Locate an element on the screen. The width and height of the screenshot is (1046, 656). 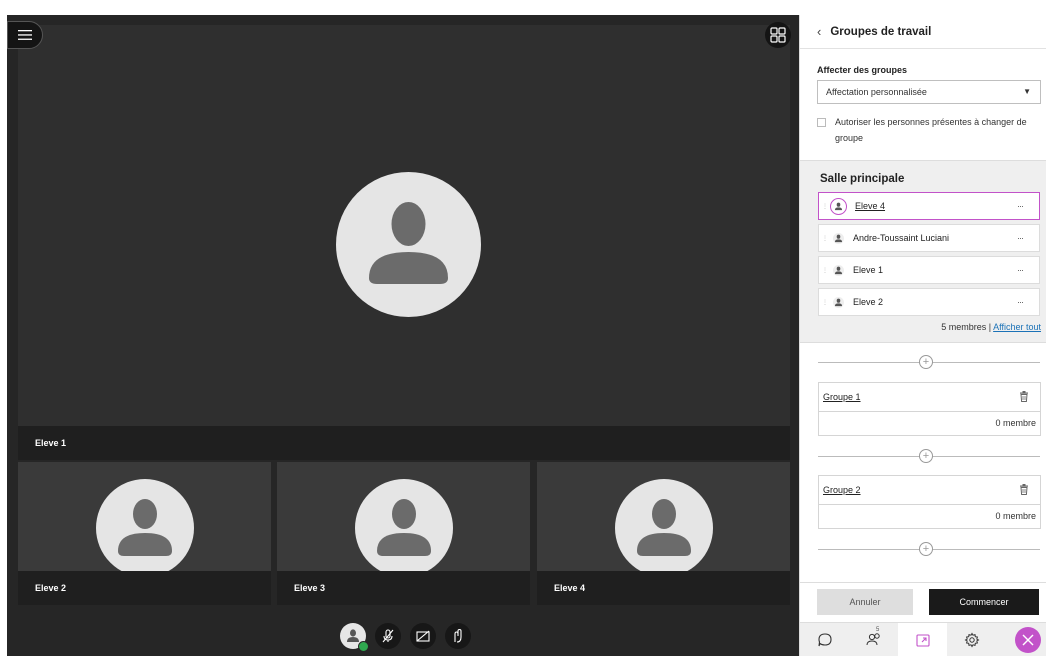
hand-icon is located at coordinates (457, 635).